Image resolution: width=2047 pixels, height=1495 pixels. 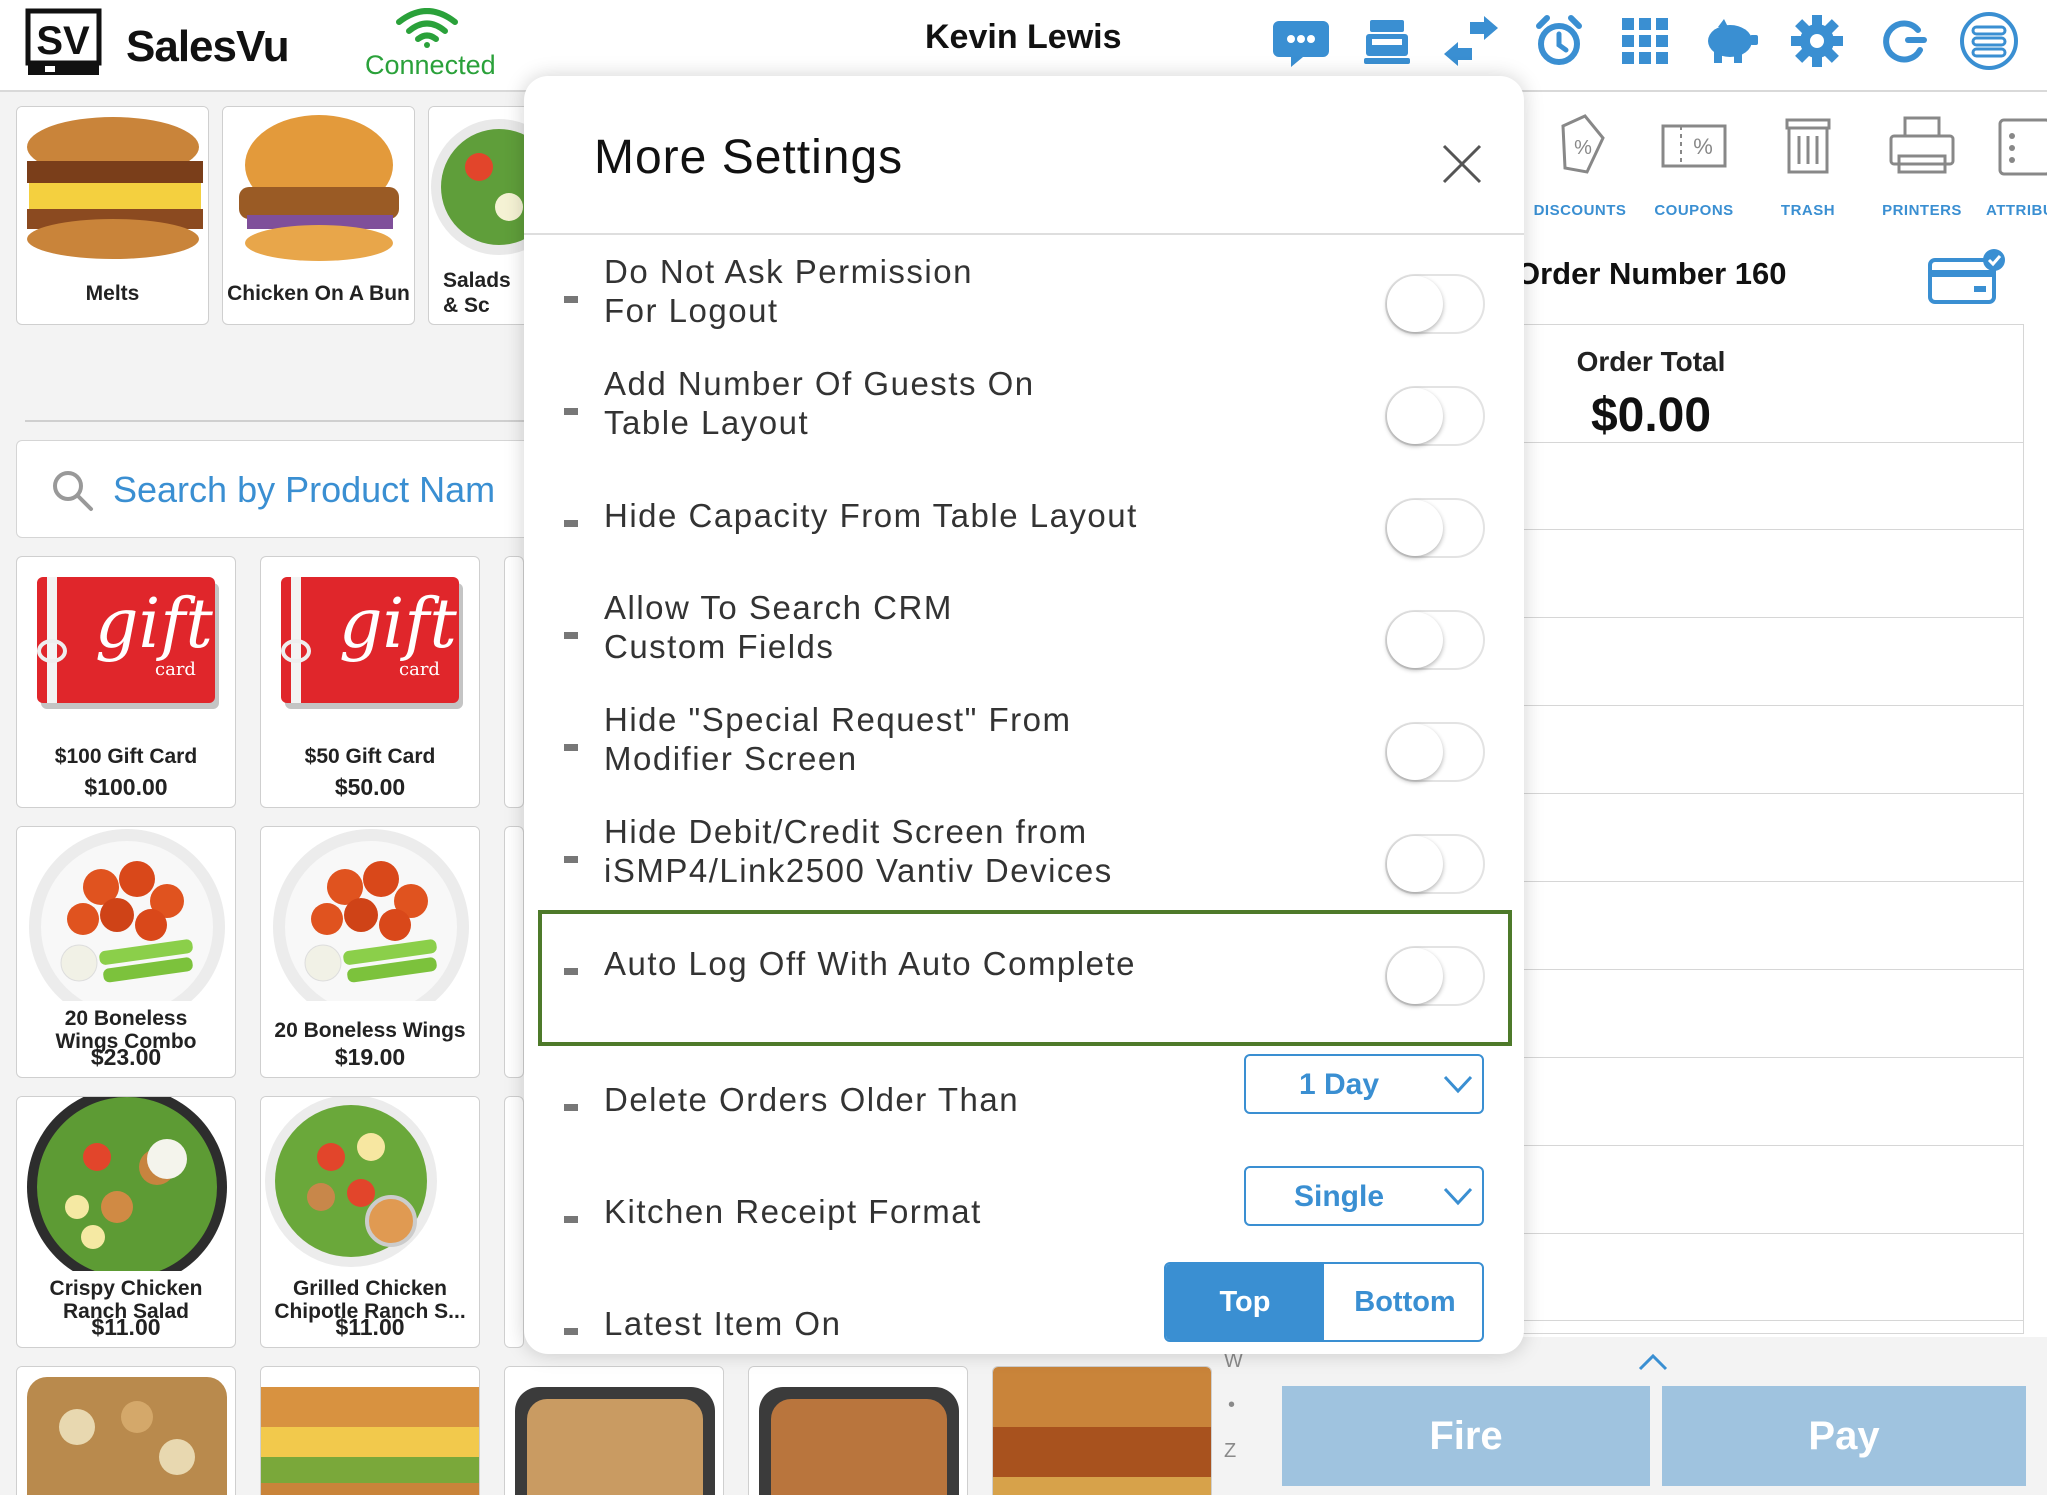 What do you see at coordinates (1967, 277) in the screenshot?
I see `credit-card-icon` at bounding box center [1967, 277].